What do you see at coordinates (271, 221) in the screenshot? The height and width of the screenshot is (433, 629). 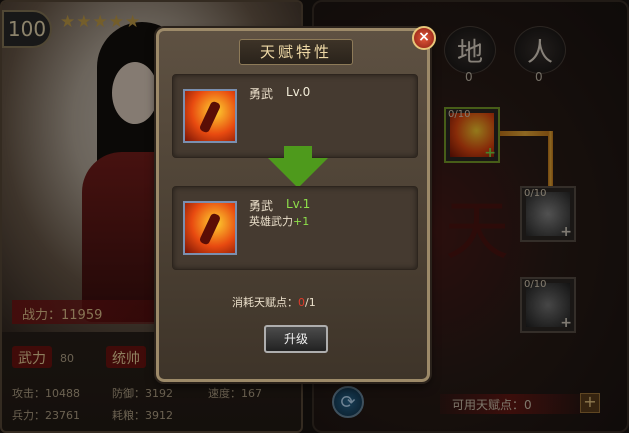 I see `bonus-label: 英雄武力` at bounding box center [271, 221].